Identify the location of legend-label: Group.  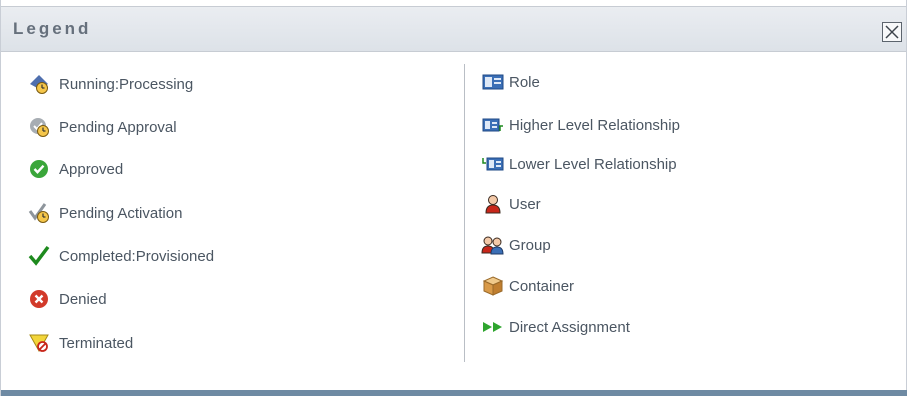
(530, 245).